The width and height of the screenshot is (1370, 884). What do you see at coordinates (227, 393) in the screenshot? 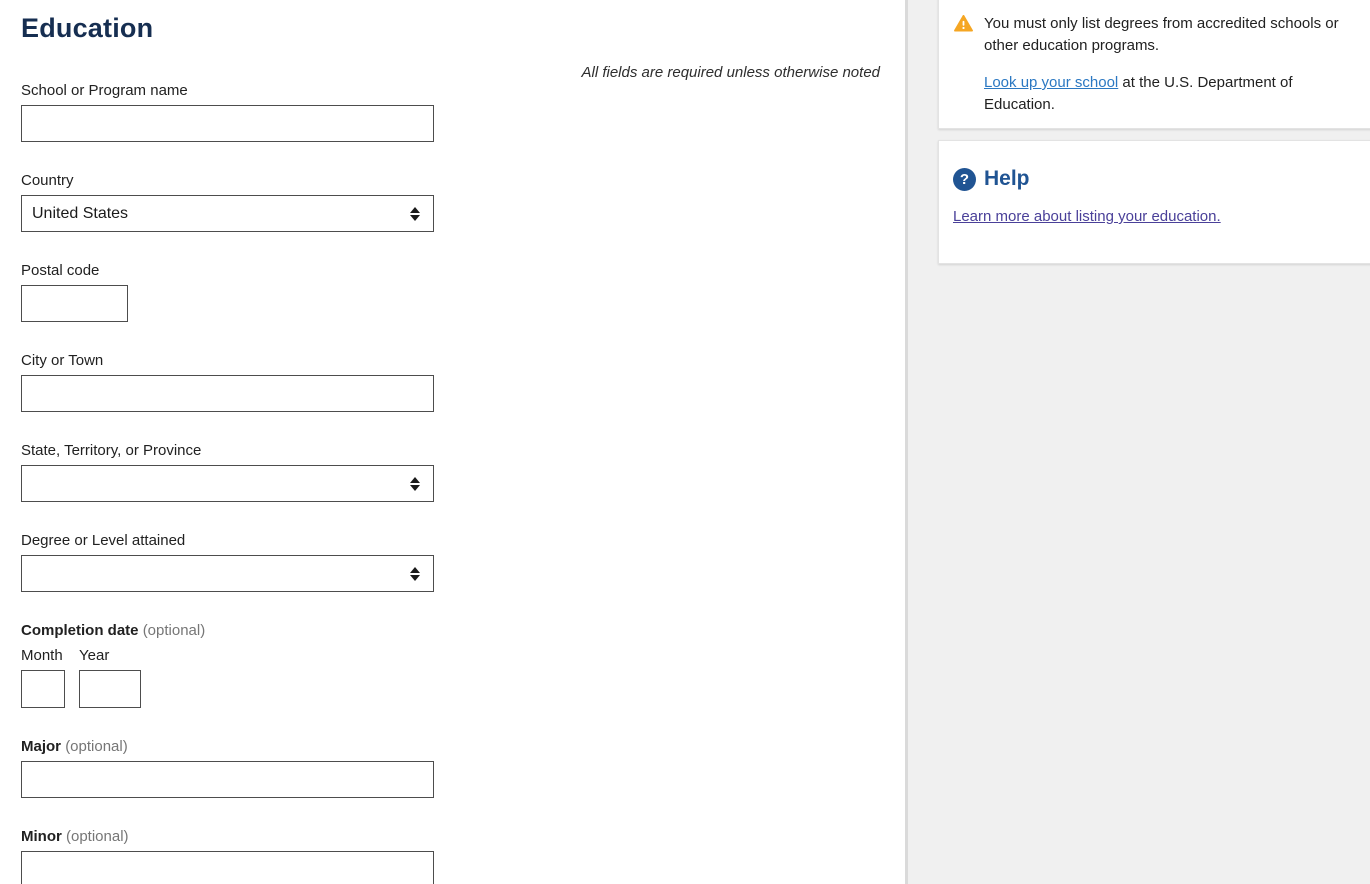
I see `city-input` at bounding box center [227, 393].